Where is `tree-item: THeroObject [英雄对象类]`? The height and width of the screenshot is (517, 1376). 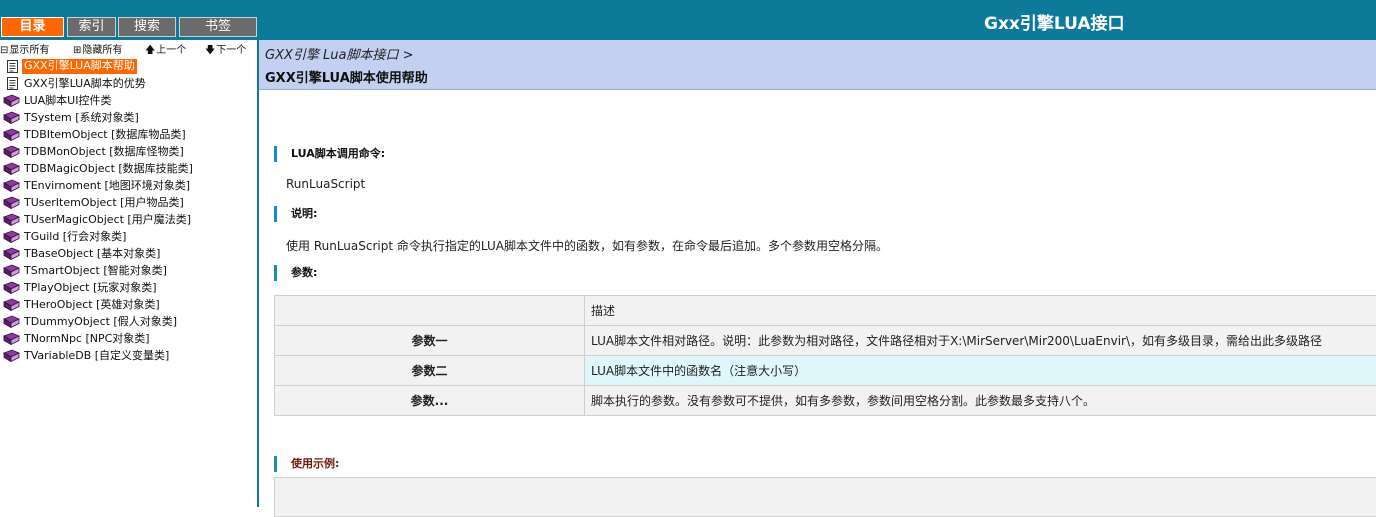 tree-item: THeroObject [英雄对象类] is located at coordinates (128, 304).